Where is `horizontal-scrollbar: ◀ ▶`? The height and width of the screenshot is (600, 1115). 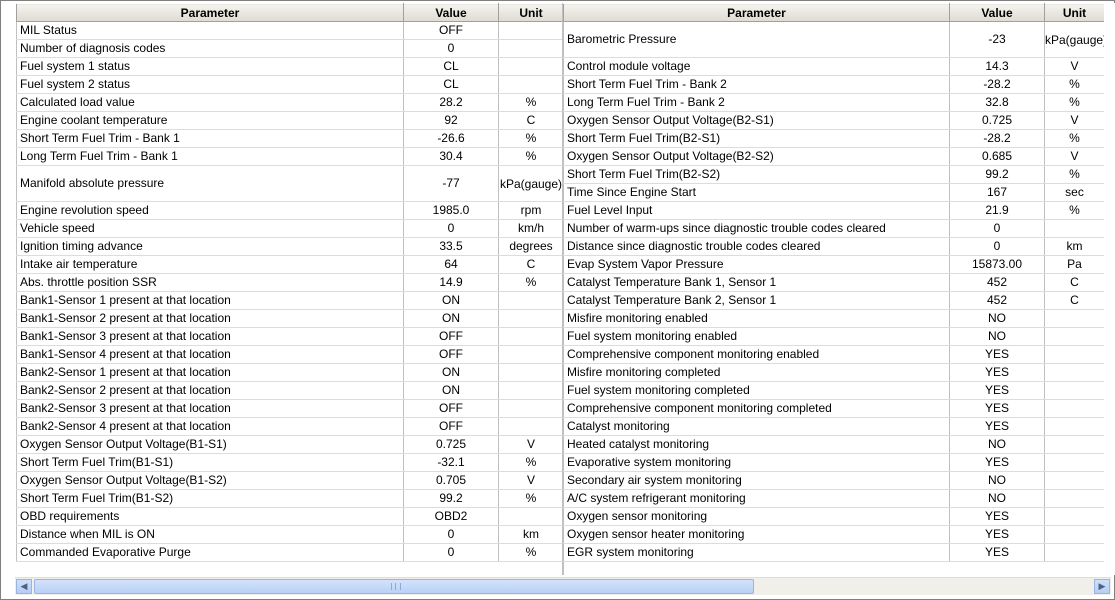
horizontal-scrollbar: ◀ ▶ is located at coordinates (563, 586).